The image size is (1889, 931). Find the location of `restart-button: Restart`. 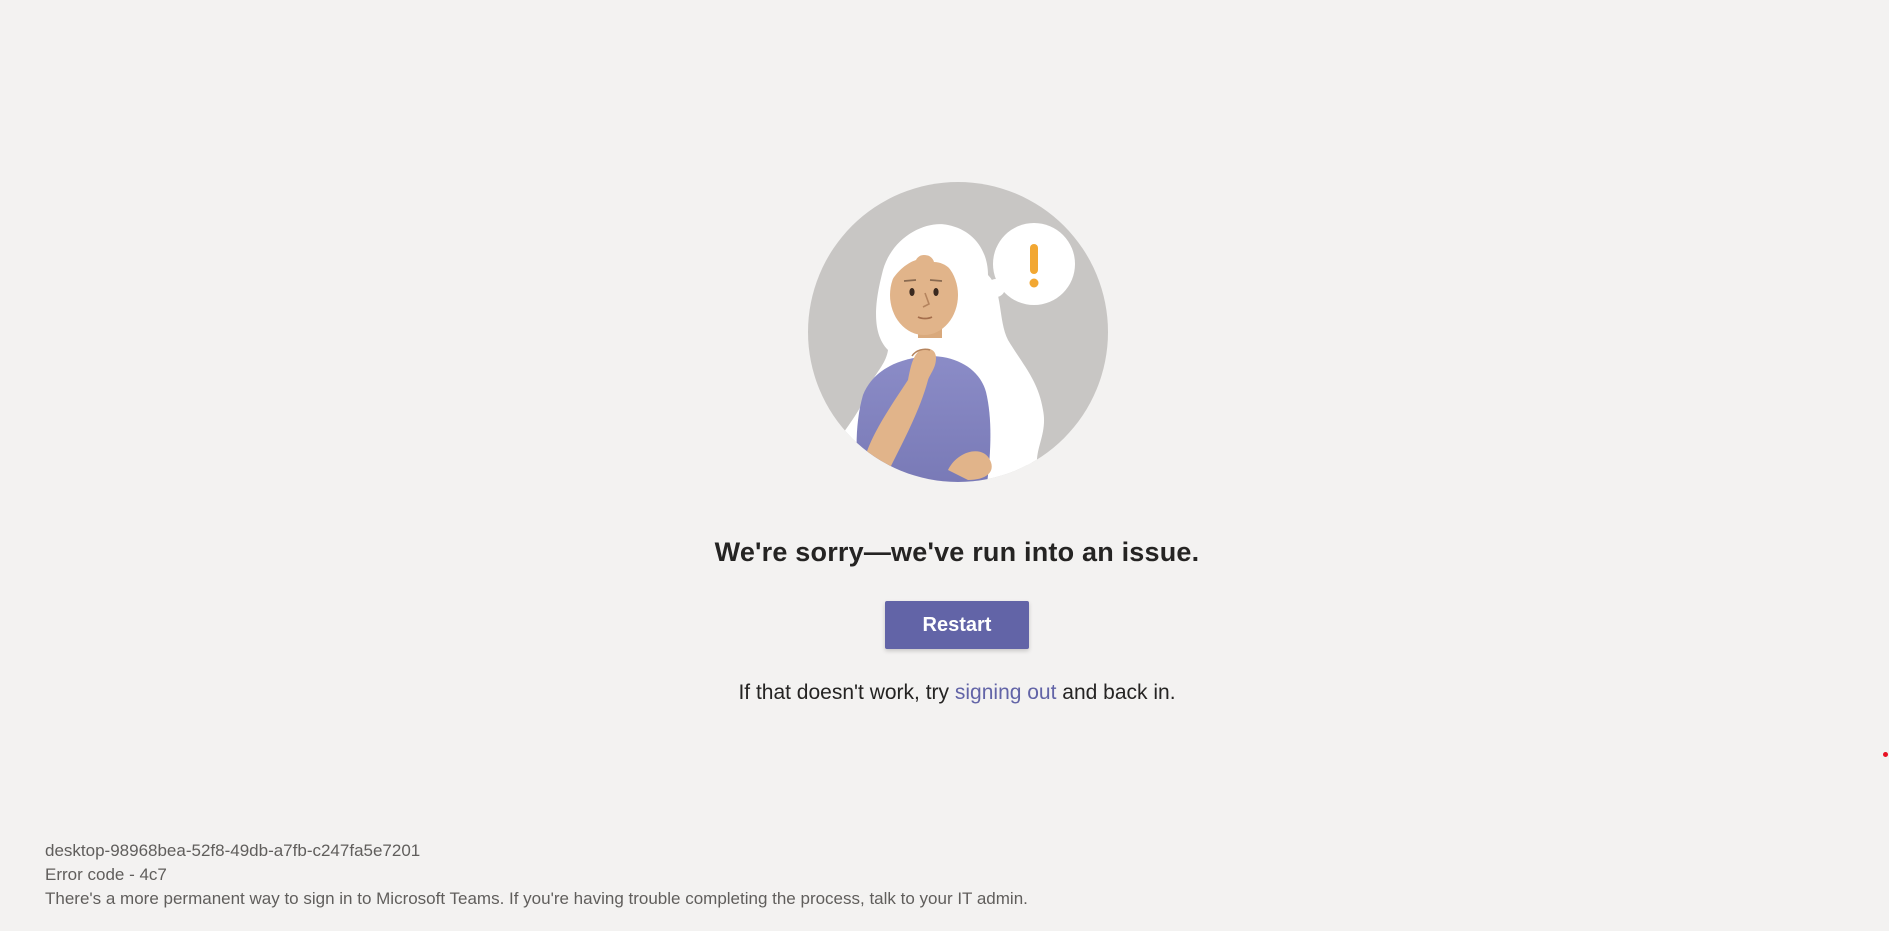

restart-button: Restart is located at coordinates (957, 625).